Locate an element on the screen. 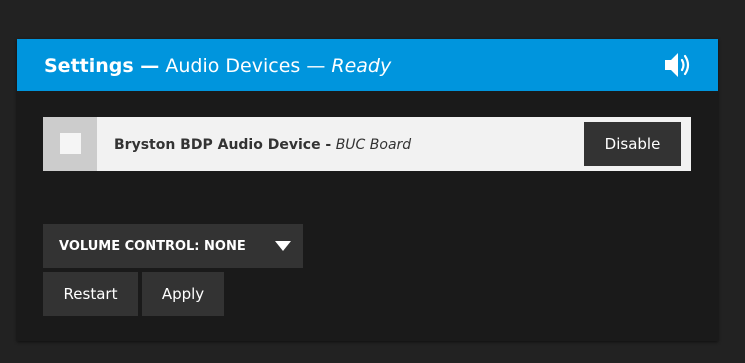 The width and height of the screenshot is (745, 363). apply-button: Apply is located at coordinates (183, 294).